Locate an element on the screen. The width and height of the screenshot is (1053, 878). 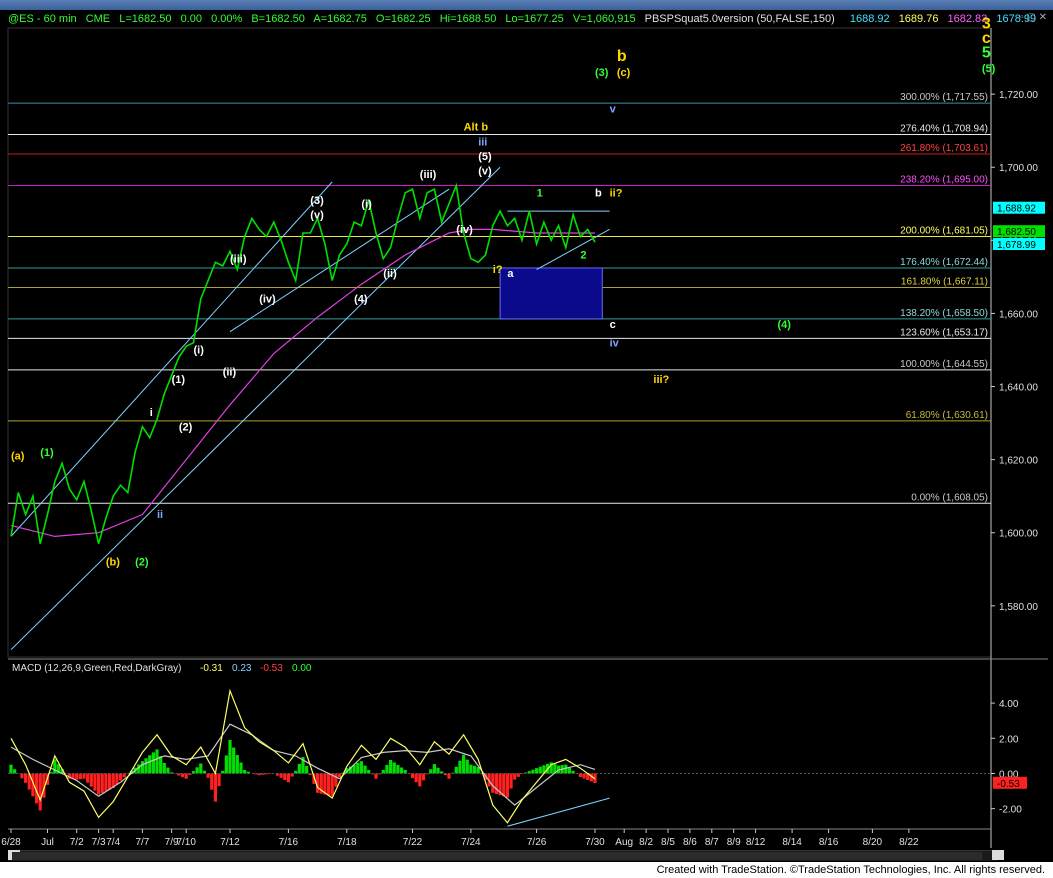
time-axis-label: 7/16 is located at coordinates (289, 842).